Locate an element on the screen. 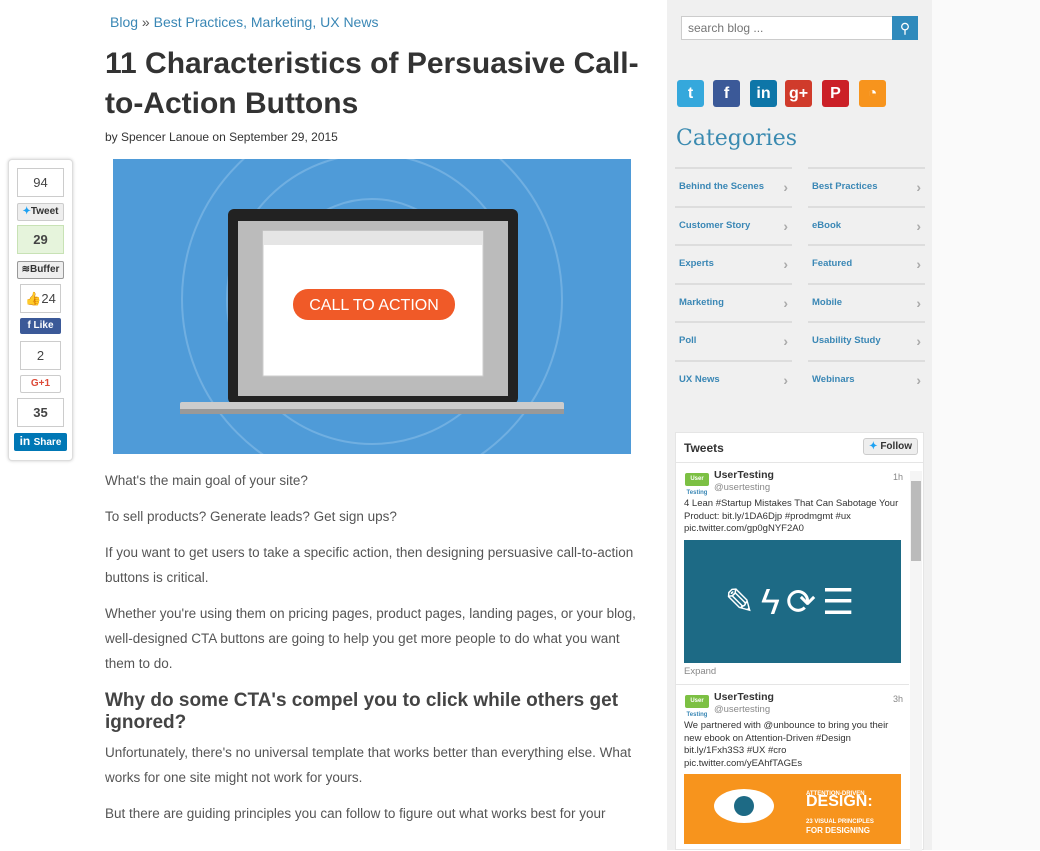  category-label: Poll is located at coordinates (688, 340).